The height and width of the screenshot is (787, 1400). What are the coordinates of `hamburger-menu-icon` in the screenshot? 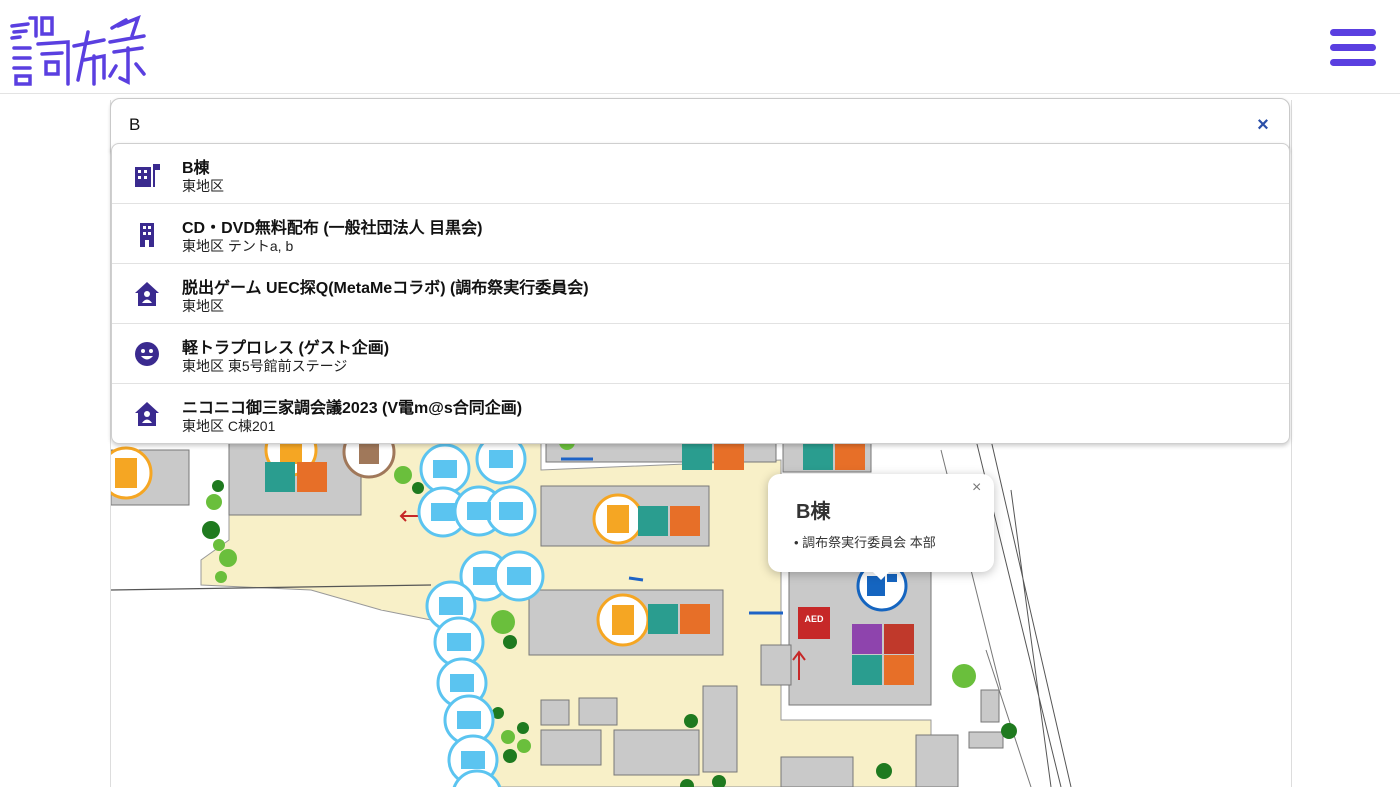 It's located at (1353, 48).